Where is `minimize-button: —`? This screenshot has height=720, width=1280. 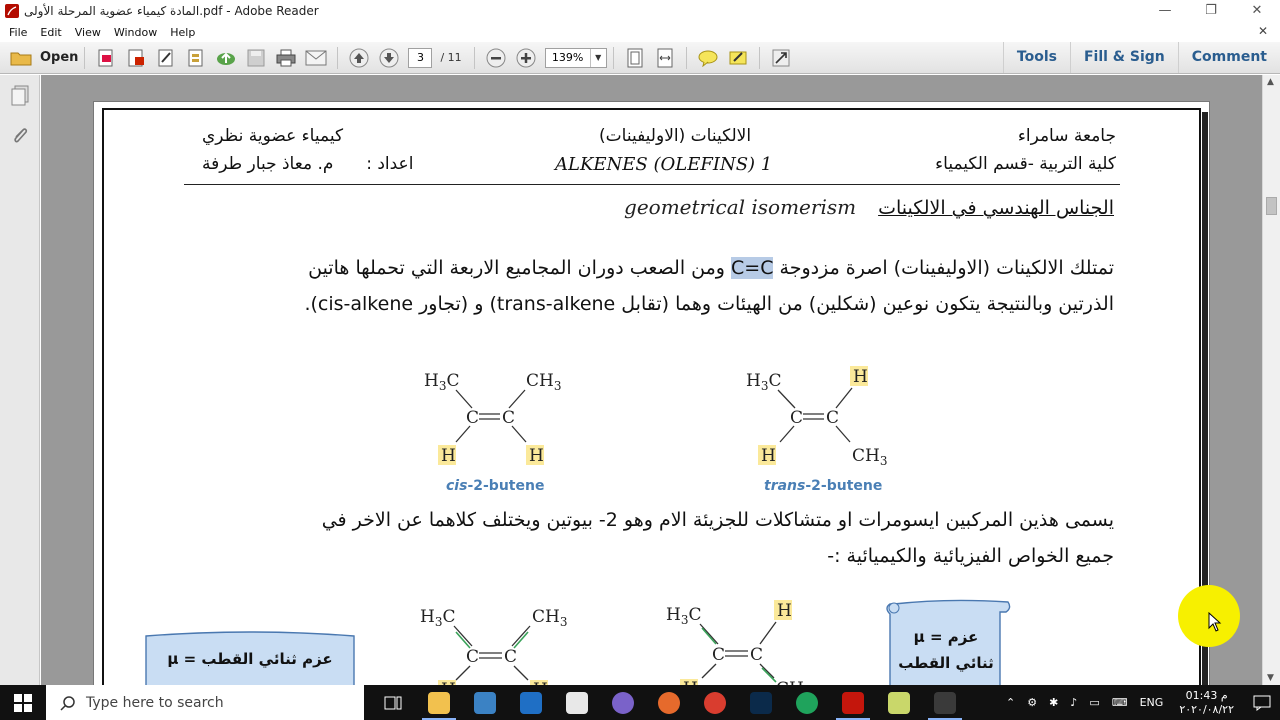 minimize-button: — is located at coordinates (1165, 11).